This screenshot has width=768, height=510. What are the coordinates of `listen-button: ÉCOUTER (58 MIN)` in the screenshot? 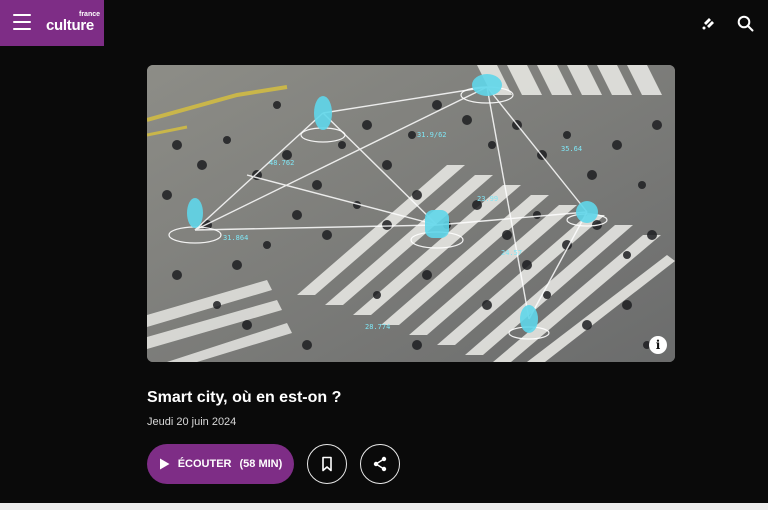 It's located at (220, 464).